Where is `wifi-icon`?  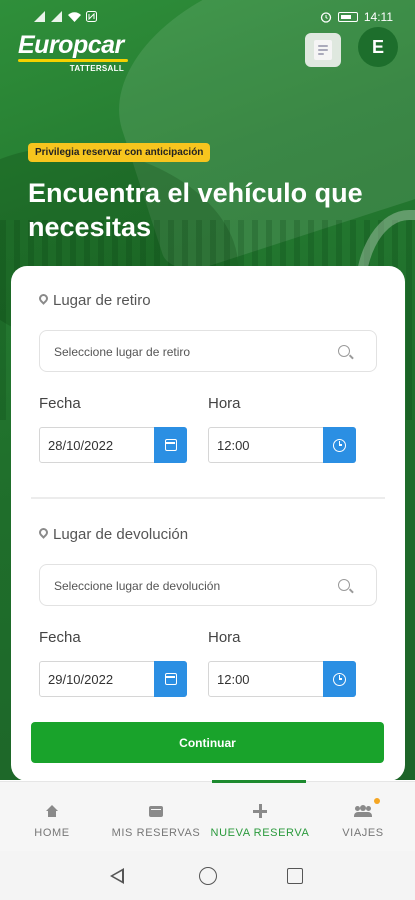
wifi-icon is located at coordinates (74, 16).